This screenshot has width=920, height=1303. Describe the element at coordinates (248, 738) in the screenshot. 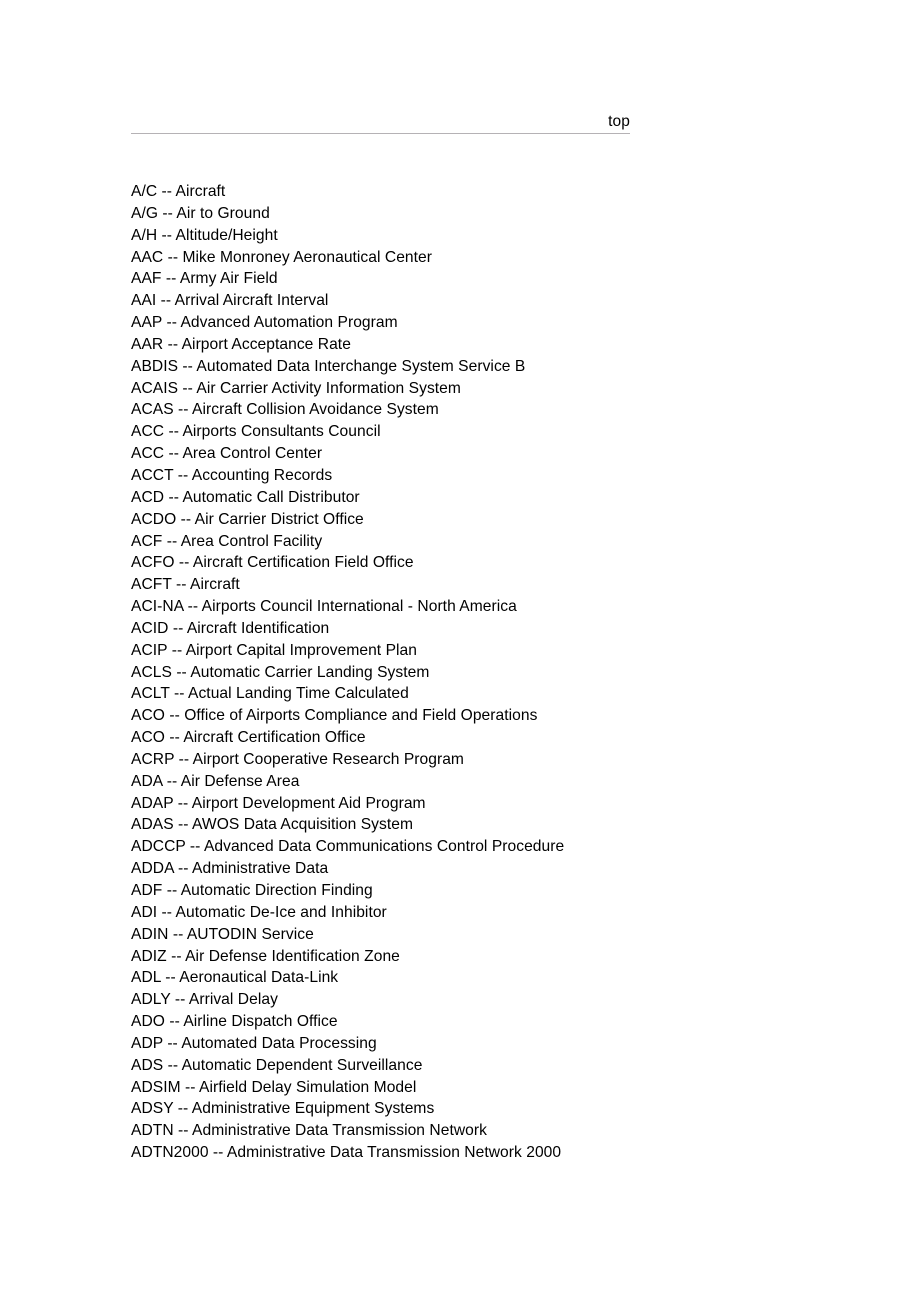

I see `glossary-entry: ACO -- Aircraft Certification Office` at that location.